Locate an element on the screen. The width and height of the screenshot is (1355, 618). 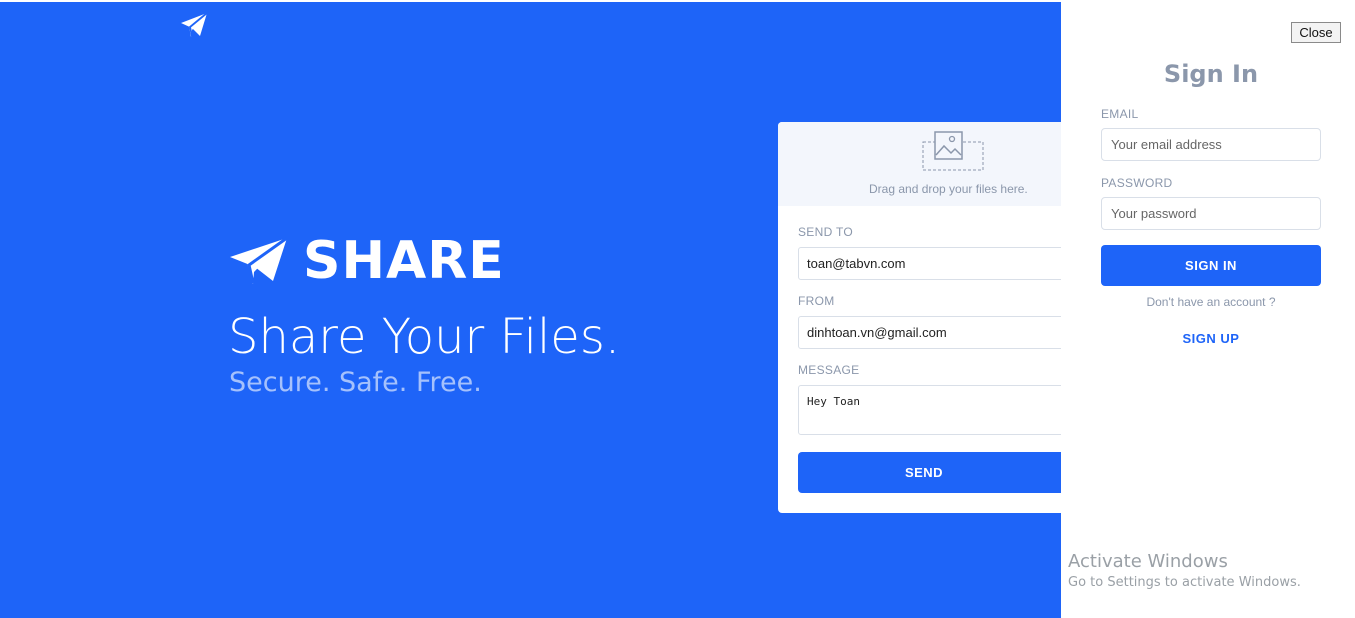
brand: SHARE is located at coordinates (367, 261).